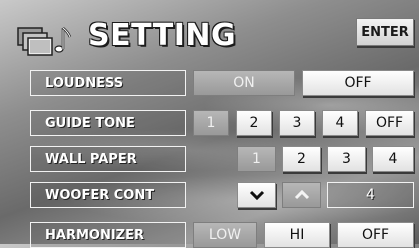 The height and width of the screenshot is (248, 419). What do you see at coordinates (108, 83) in the screenshot?
I see `loudness-label: LOUDNESS` at bounding box center [108, 83].